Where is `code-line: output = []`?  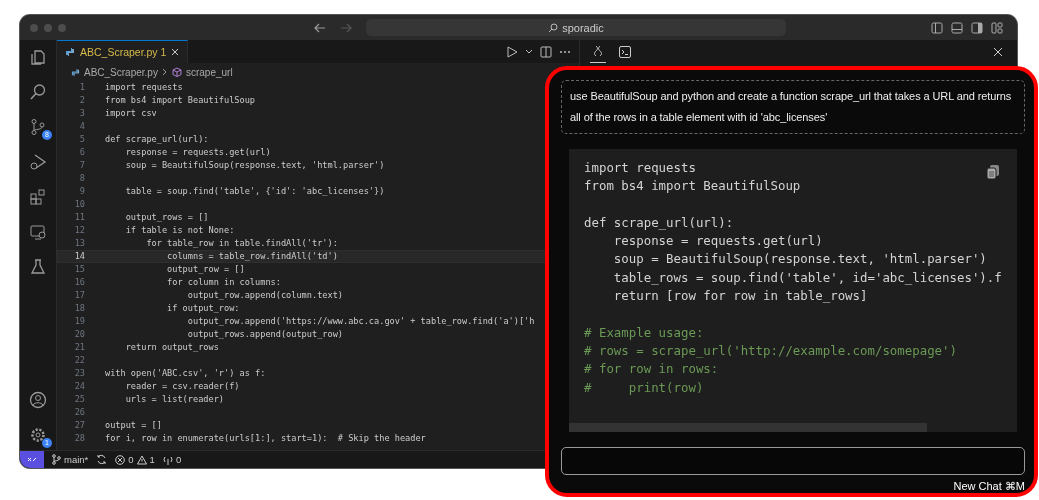 code-line: output = [] is located at coordinates (133, 425).